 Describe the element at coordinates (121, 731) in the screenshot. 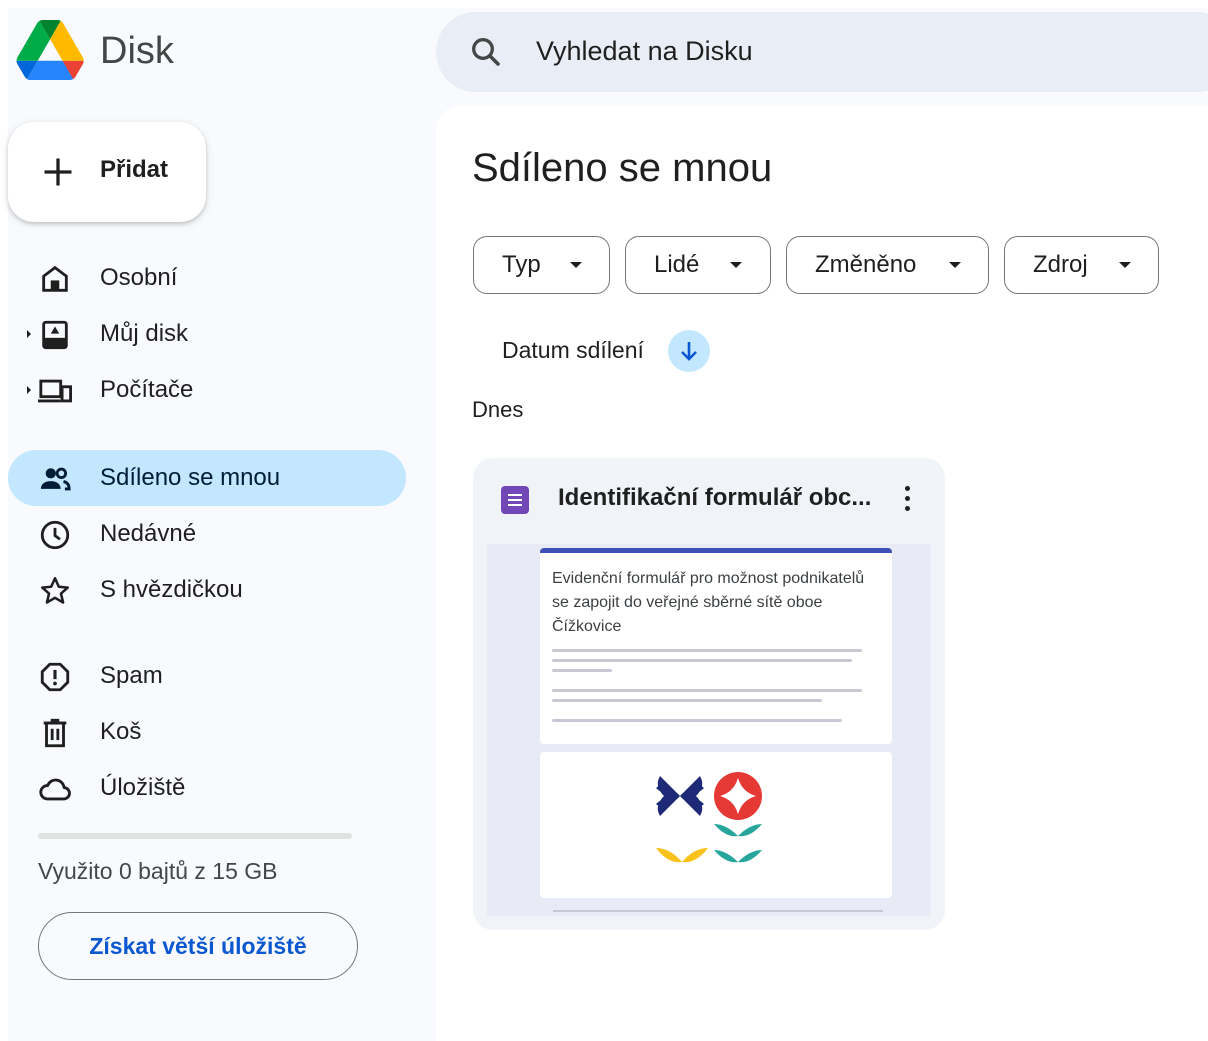

I see `sidebar-item-label: Koš` at that location.